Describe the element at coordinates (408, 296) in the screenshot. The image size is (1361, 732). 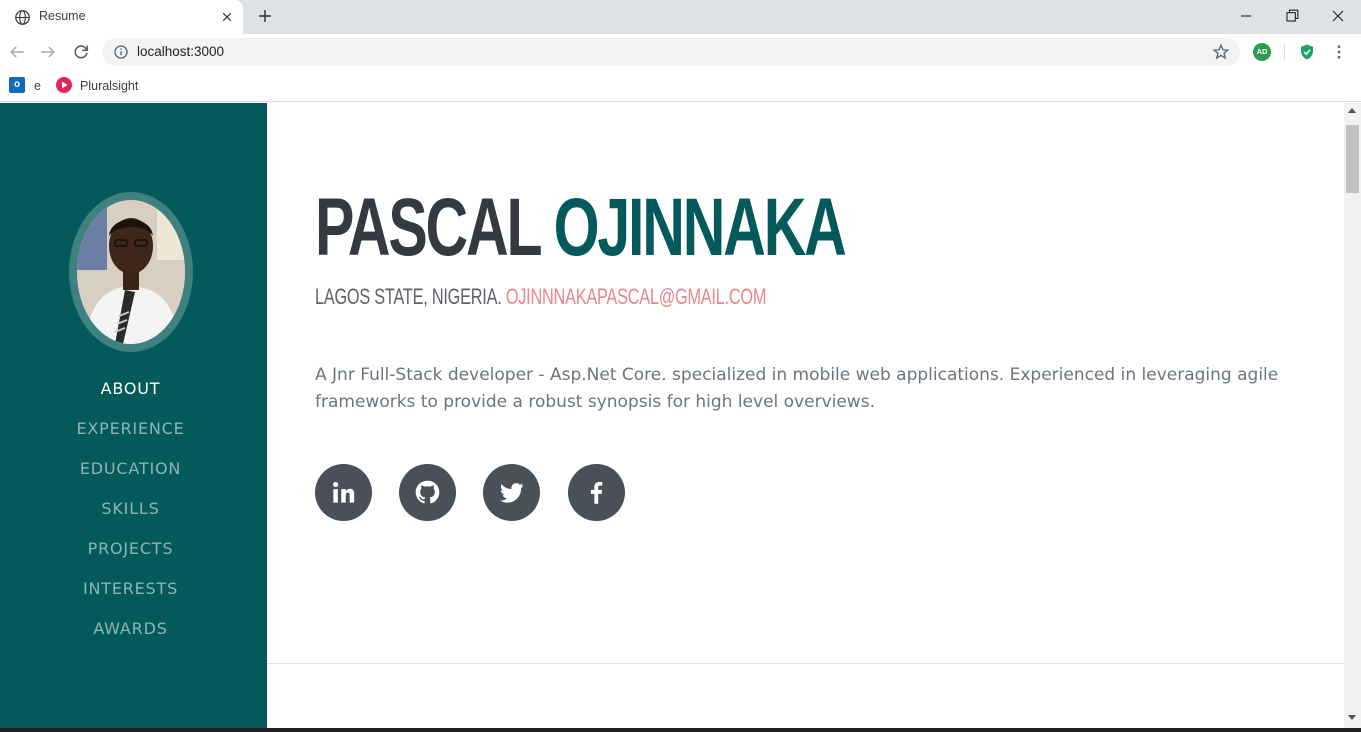
I see `location-text: LAGOS STATE, NIGERIA.` at that location.